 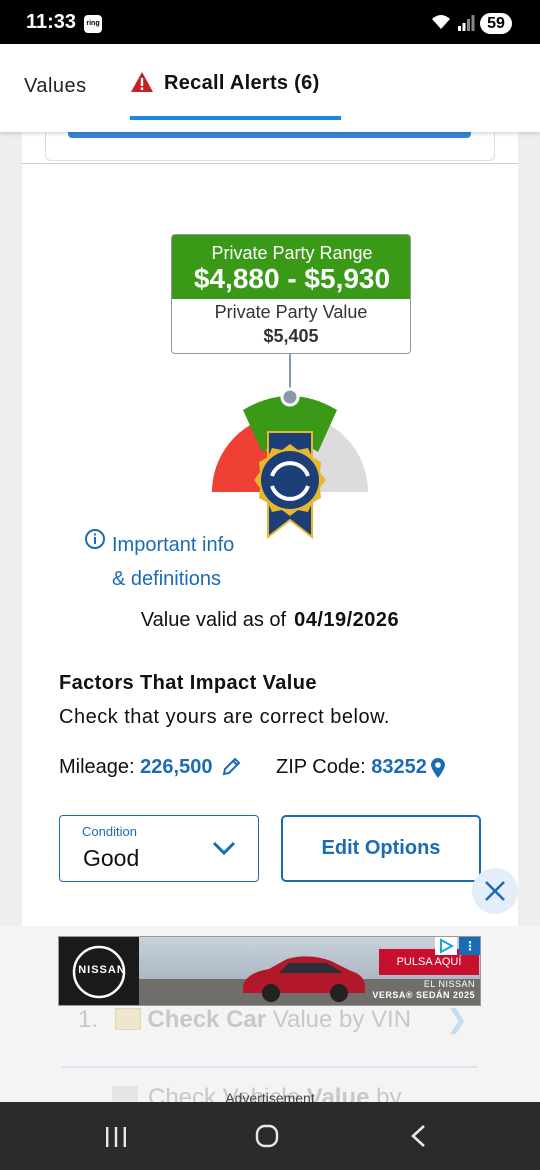 What do you see at coordinates (224, 848) in the screenshot?
I see `chevron-down-icon` at bounding box center [224, 848].